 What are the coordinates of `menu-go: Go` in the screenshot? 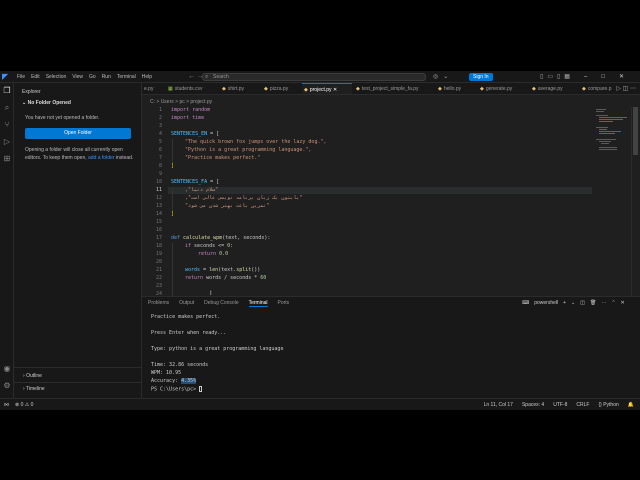 It's located at (92, 77).